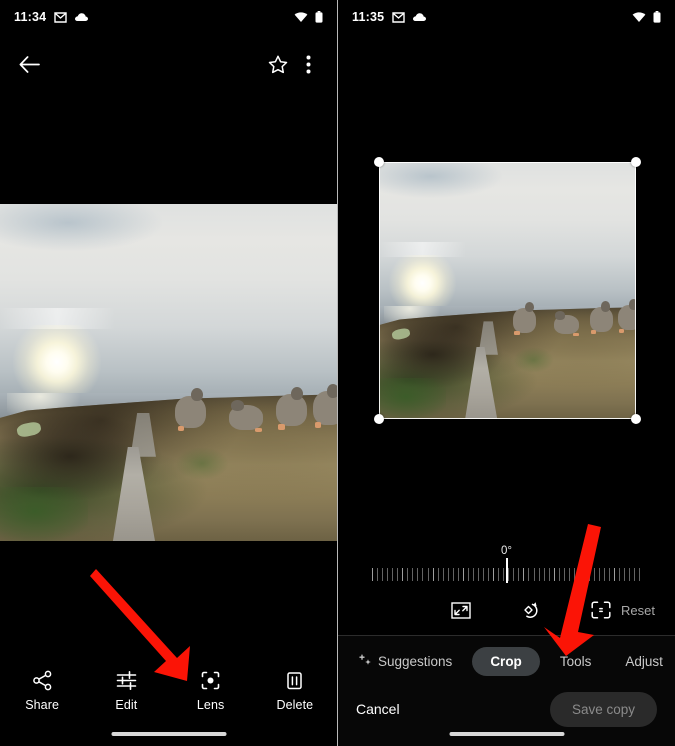 The image size is (675, 746). What do you see at coordinates (30, 17) in the screenshot?
I see `status-time: 11:34` at bounding box center [30, 17].